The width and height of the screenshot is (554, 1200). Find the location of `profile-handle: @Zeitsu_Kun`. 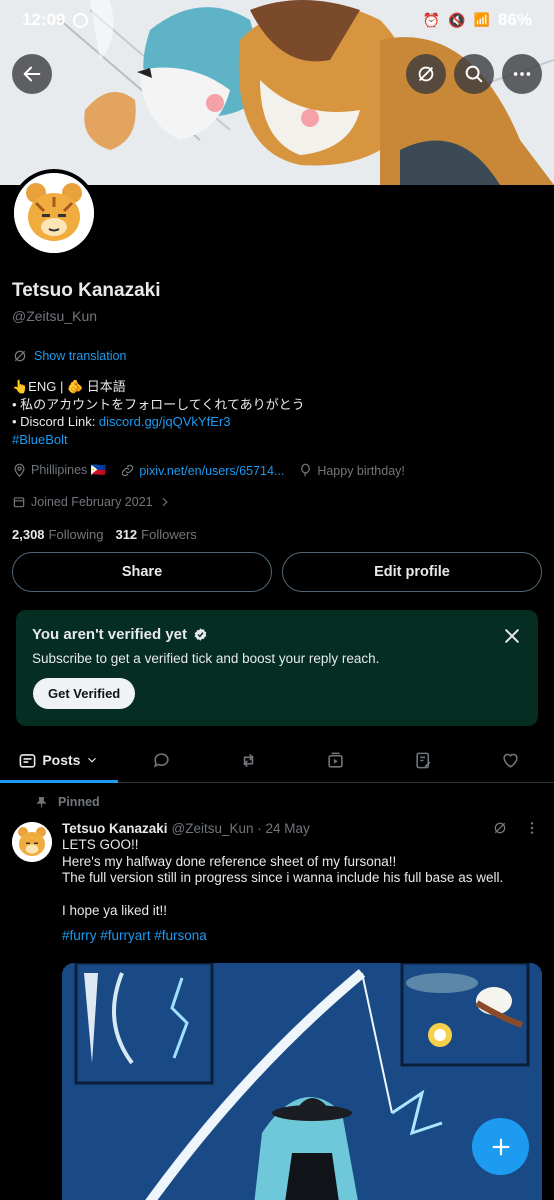

profile-handle: @Zeitsu_Kun is located at coordinates (55, 316).